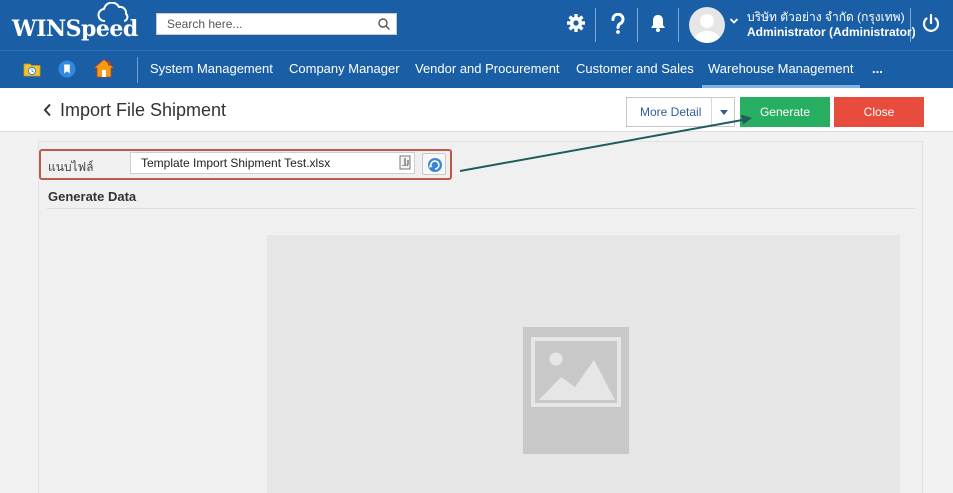  Describe the element at coordinates (734, 21) in the screenshot. I see `chevron-down-icon` at that location.